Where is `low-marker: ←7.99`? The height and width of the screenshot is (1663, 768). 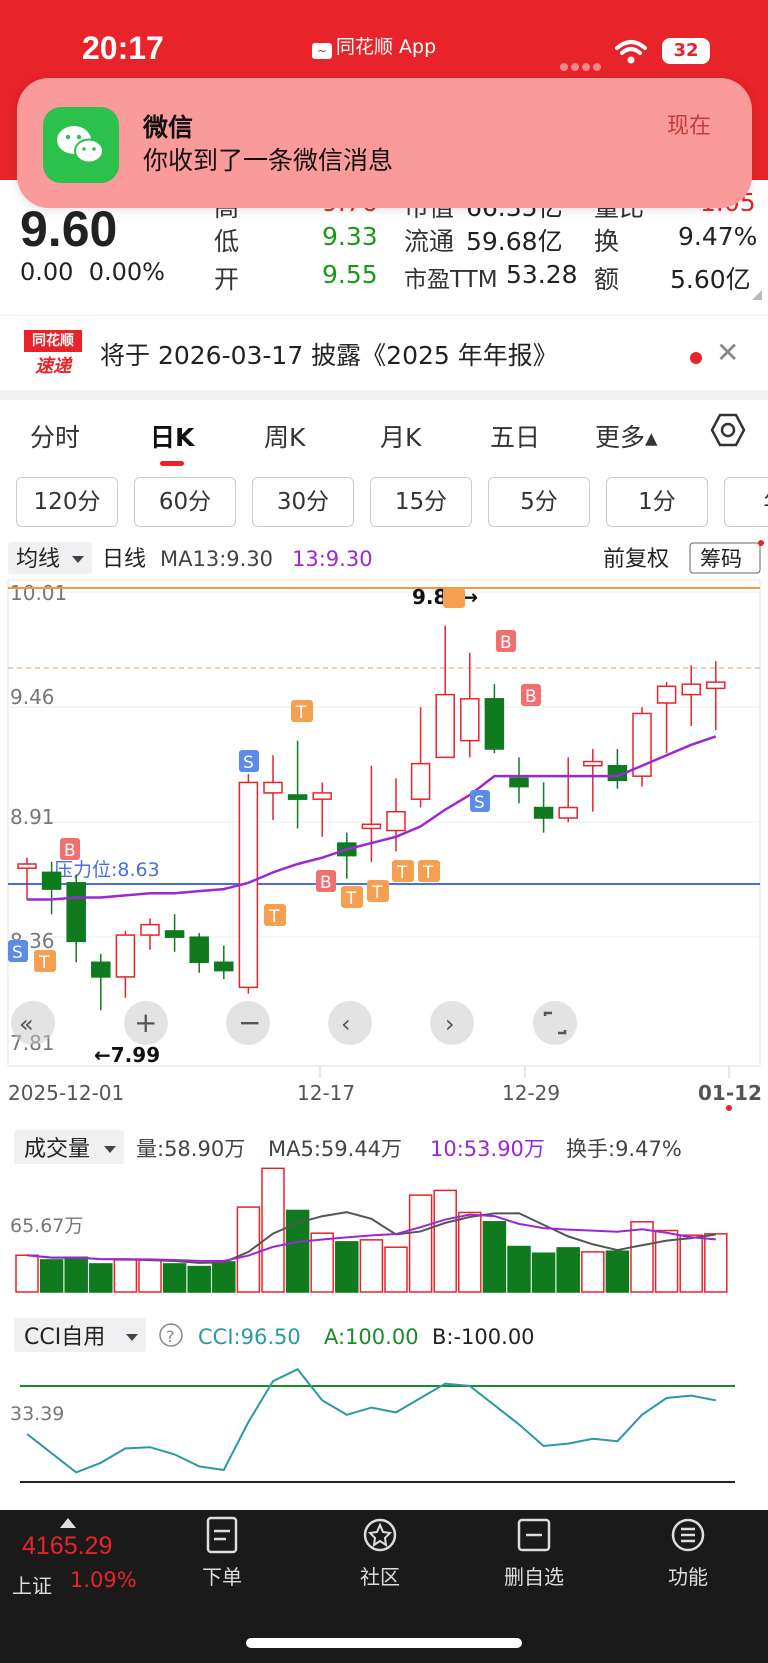 low-marker: ←7.99 is located at coordinates (127, 1055).